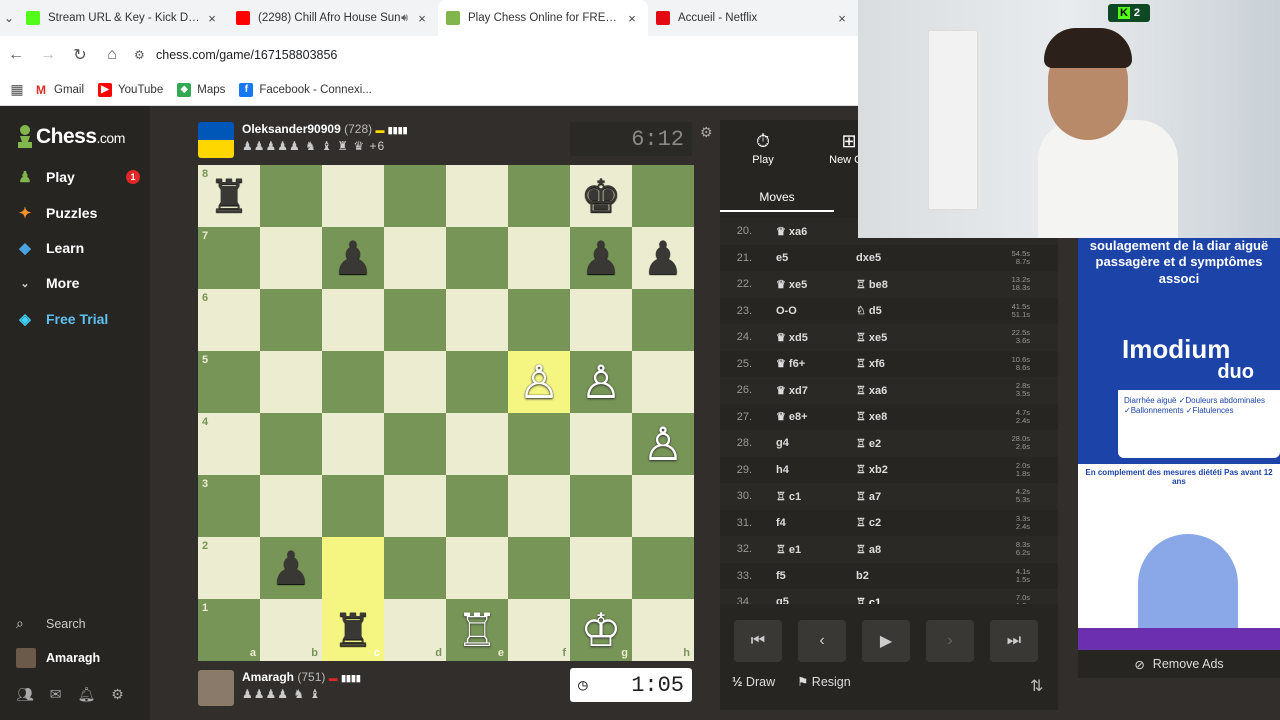  I want to click on square-h4: ♙, so click(663, 444).